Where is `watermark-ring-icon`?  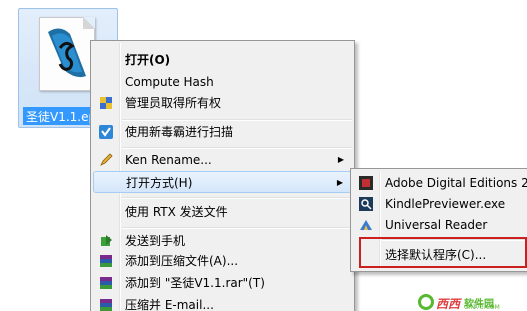
watermark-ring-icon is located at coordinates (426, 302).